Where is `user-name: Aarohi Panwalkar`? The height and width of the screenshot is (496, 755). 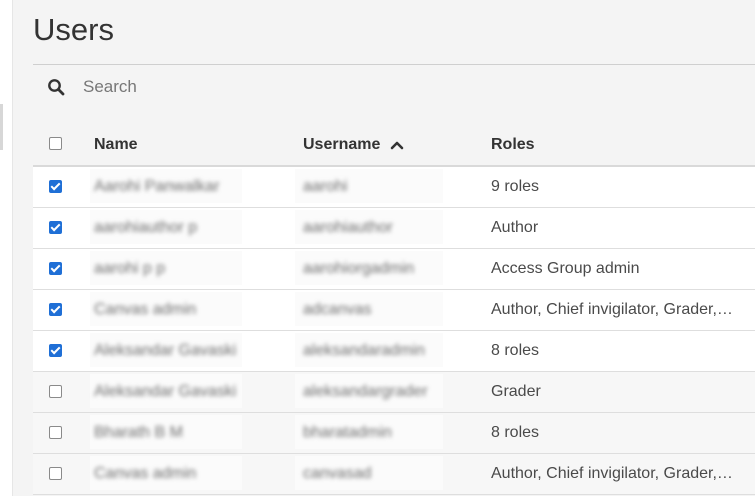
user-name: Aarohi Panwalkar is located at coordinates (157, 186).